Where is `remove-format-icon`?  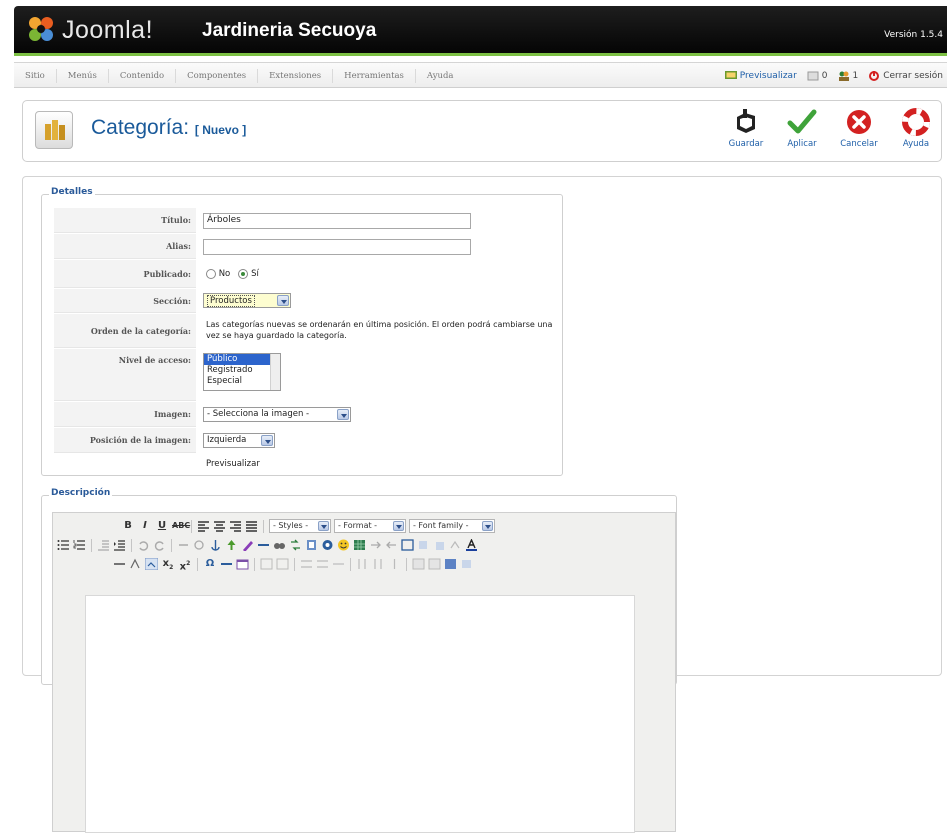 remove-format-icon is located at coordinates (135, 564).